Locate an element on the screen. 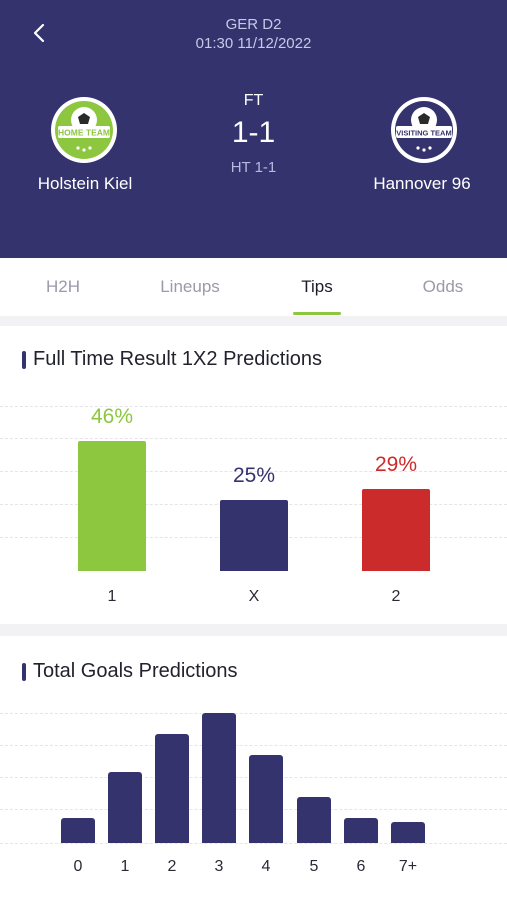 The image size is (507, 900). prediction-percent-label: 29% is located at coordinates (396, 465).